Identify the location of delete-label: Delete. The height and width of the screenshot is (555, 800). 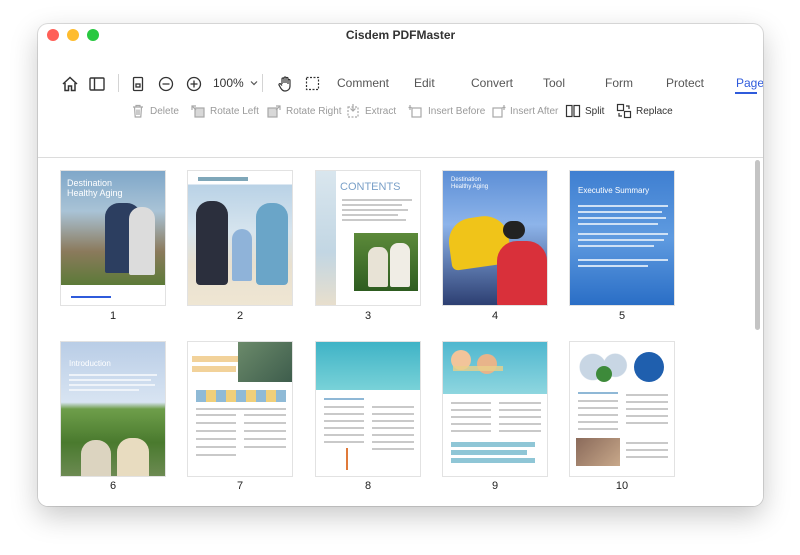
(164, 111).